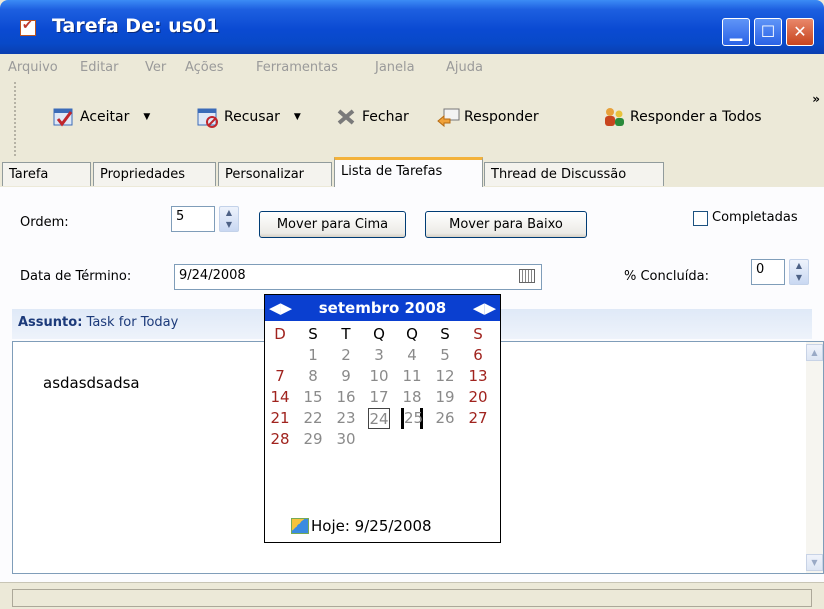  I want to click on calendar-day: 30, so click(346, 439).